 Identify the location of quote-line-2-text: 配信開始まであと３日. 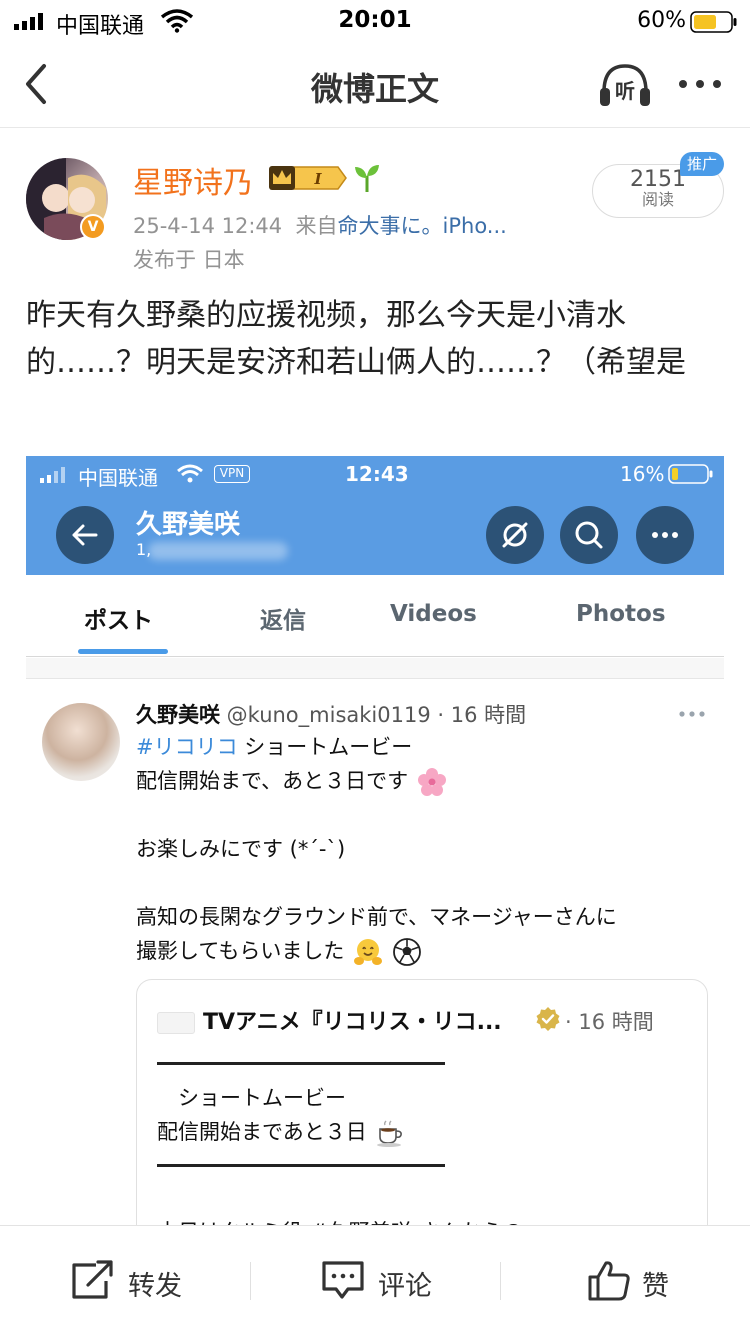
(262, 1132).